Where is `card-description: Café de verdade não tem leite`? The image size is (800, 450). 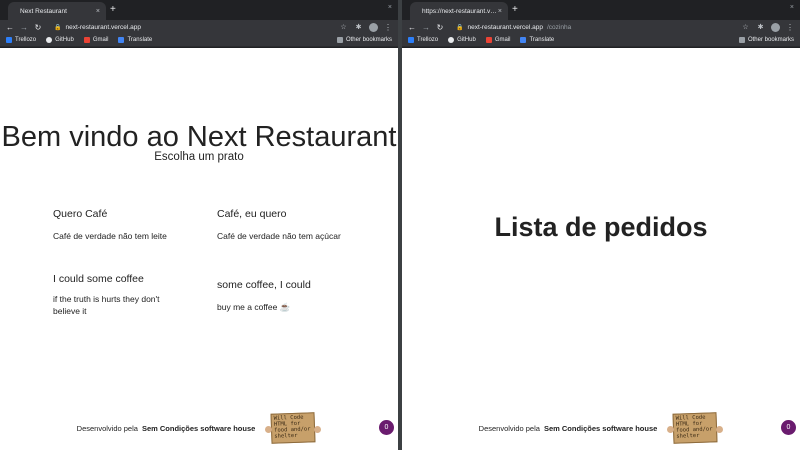 card-description: Café de verdade não tem leite is located at coordinates (110, 236).